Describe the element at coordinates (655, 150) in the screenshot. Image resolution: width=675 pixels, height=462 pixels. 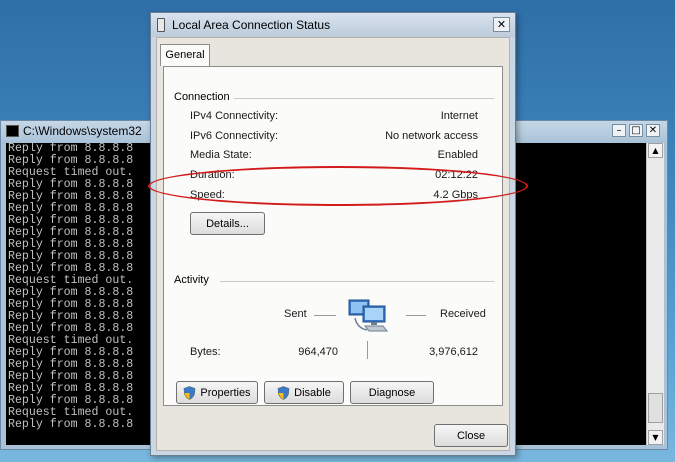
I see `scroll-up-icon: ▲` at that location.